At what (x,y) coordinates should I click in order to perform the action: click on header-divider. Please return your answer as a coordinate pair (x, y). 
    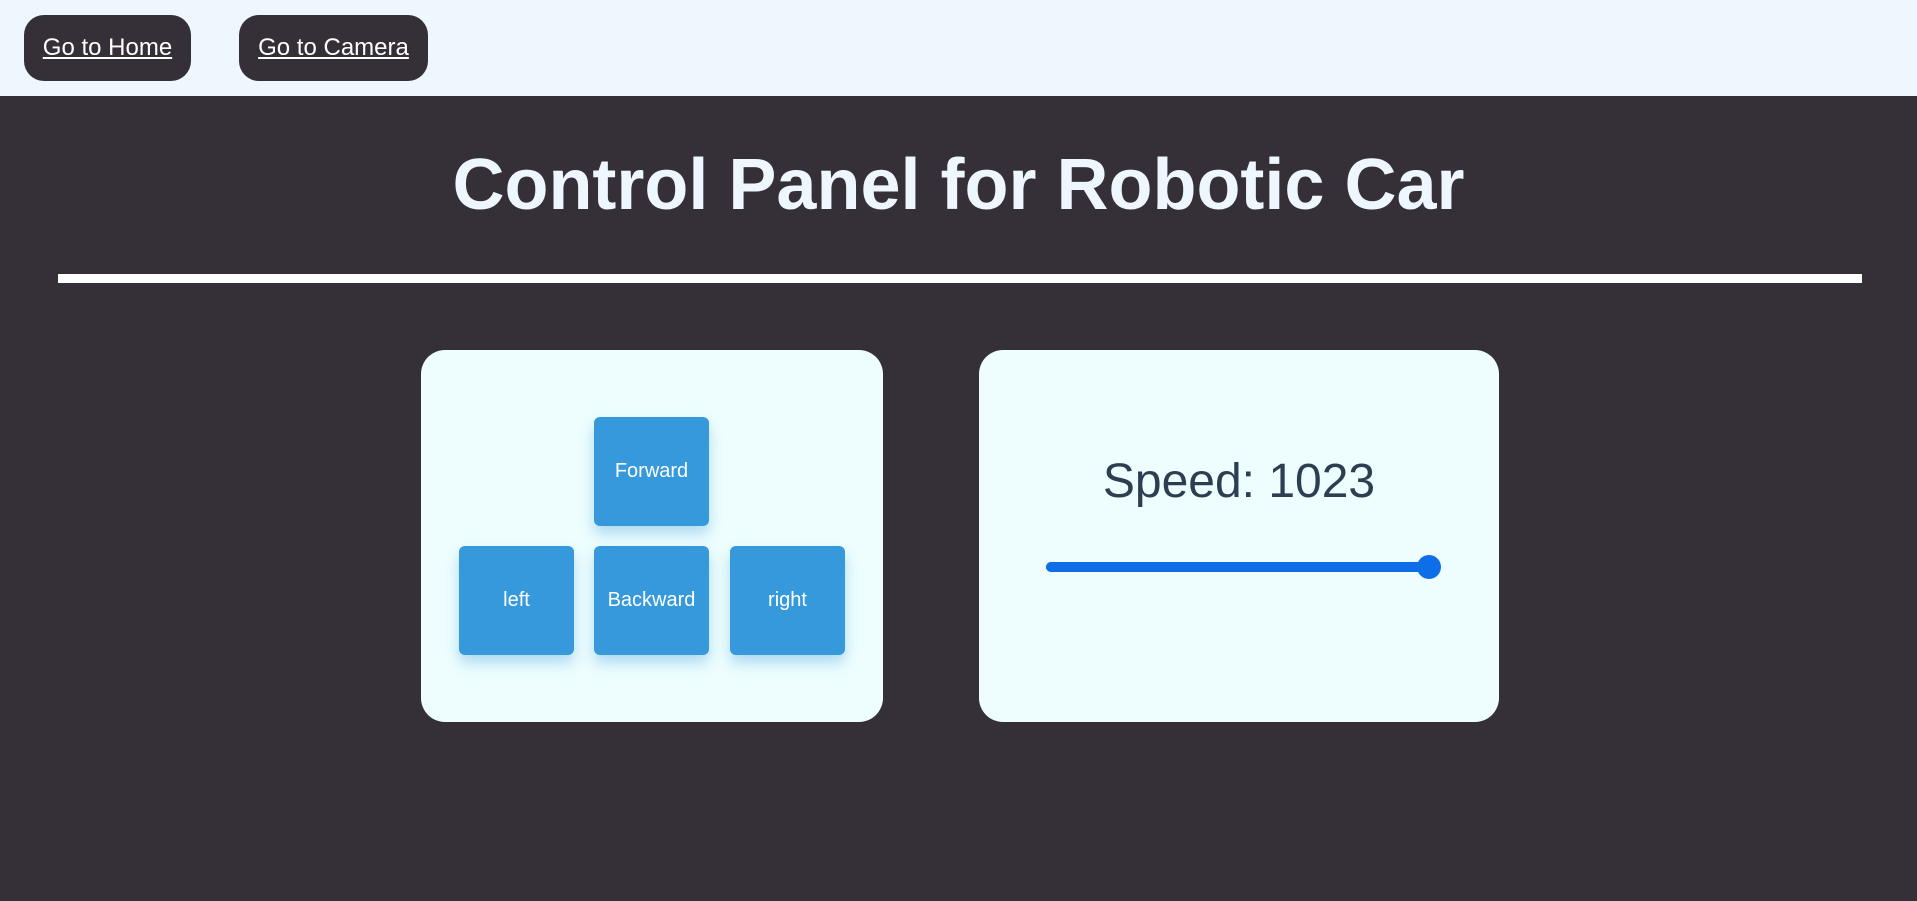
    Looking at the image, I should click on (960, 278).